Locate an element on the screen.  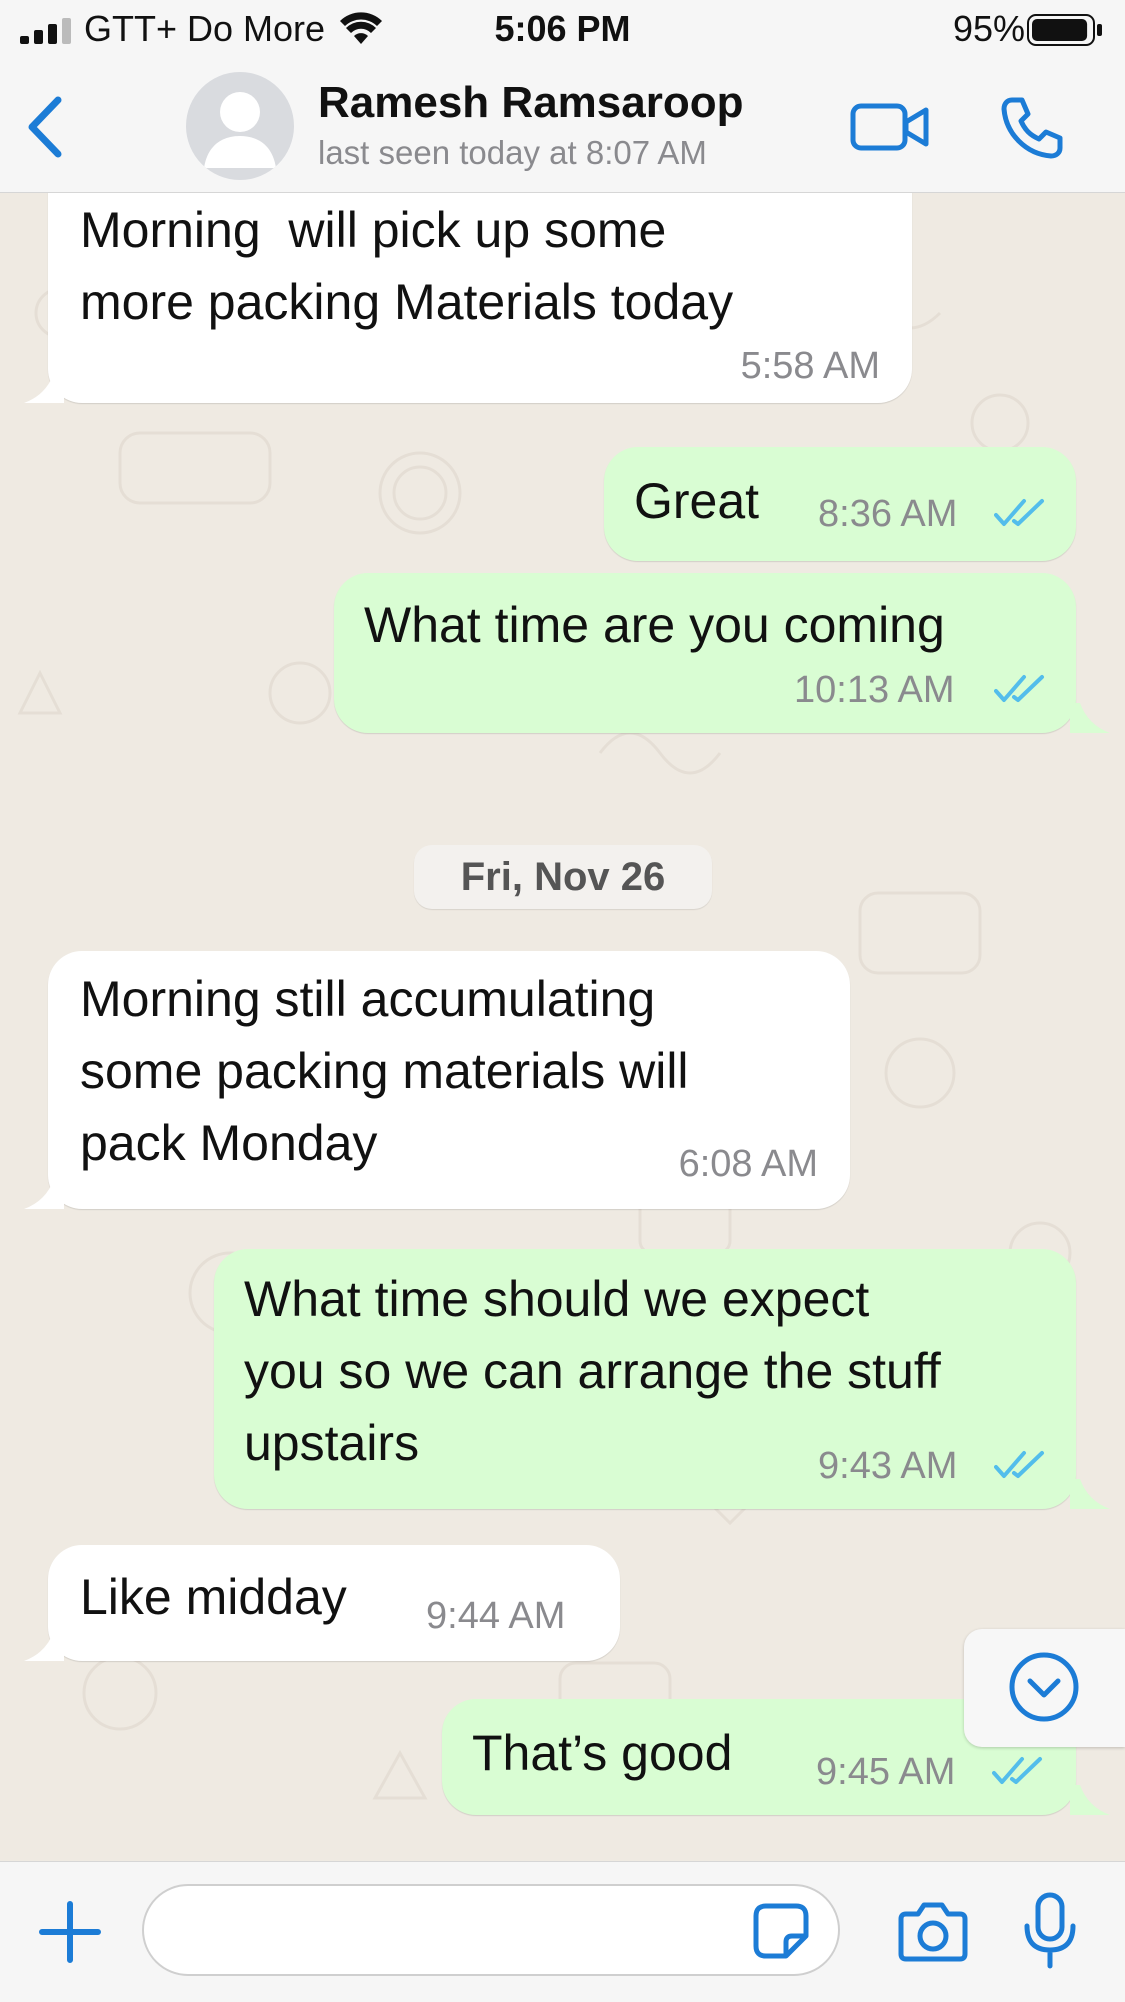
contact-avatar is located at coordinates (240, 126).